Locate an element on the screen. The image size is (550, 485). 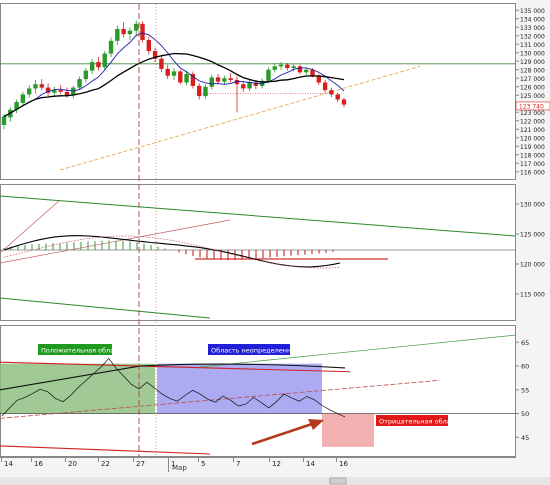
price-tick-label: 129 000 is located at coordinates (532, 62).